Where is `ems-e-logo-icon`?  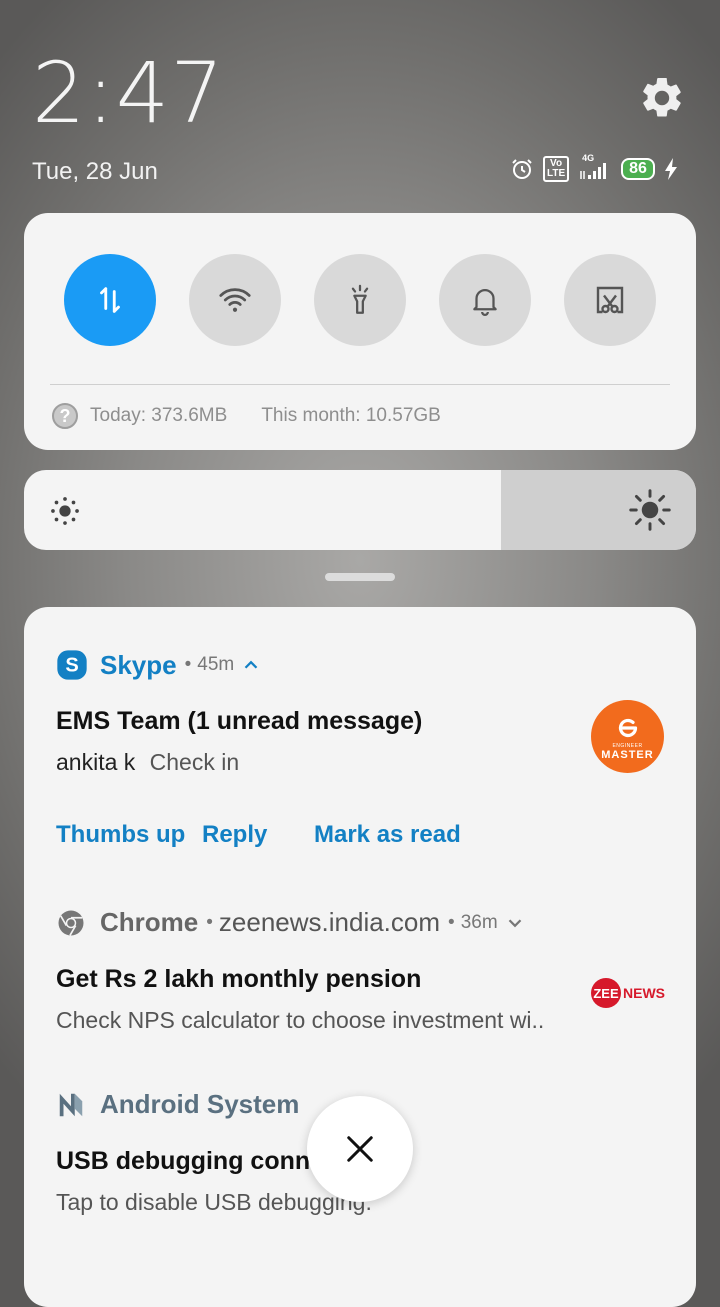 ems-e-logo-icon is located at coordinates (627, 727).